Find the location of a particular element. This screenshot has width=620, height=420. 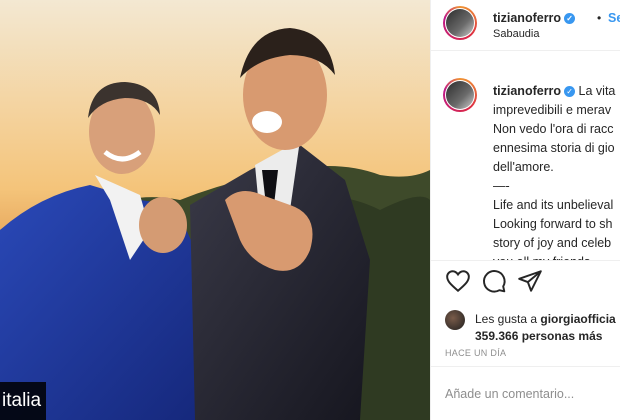

liker-avatar is located at coordinates (455, 320).